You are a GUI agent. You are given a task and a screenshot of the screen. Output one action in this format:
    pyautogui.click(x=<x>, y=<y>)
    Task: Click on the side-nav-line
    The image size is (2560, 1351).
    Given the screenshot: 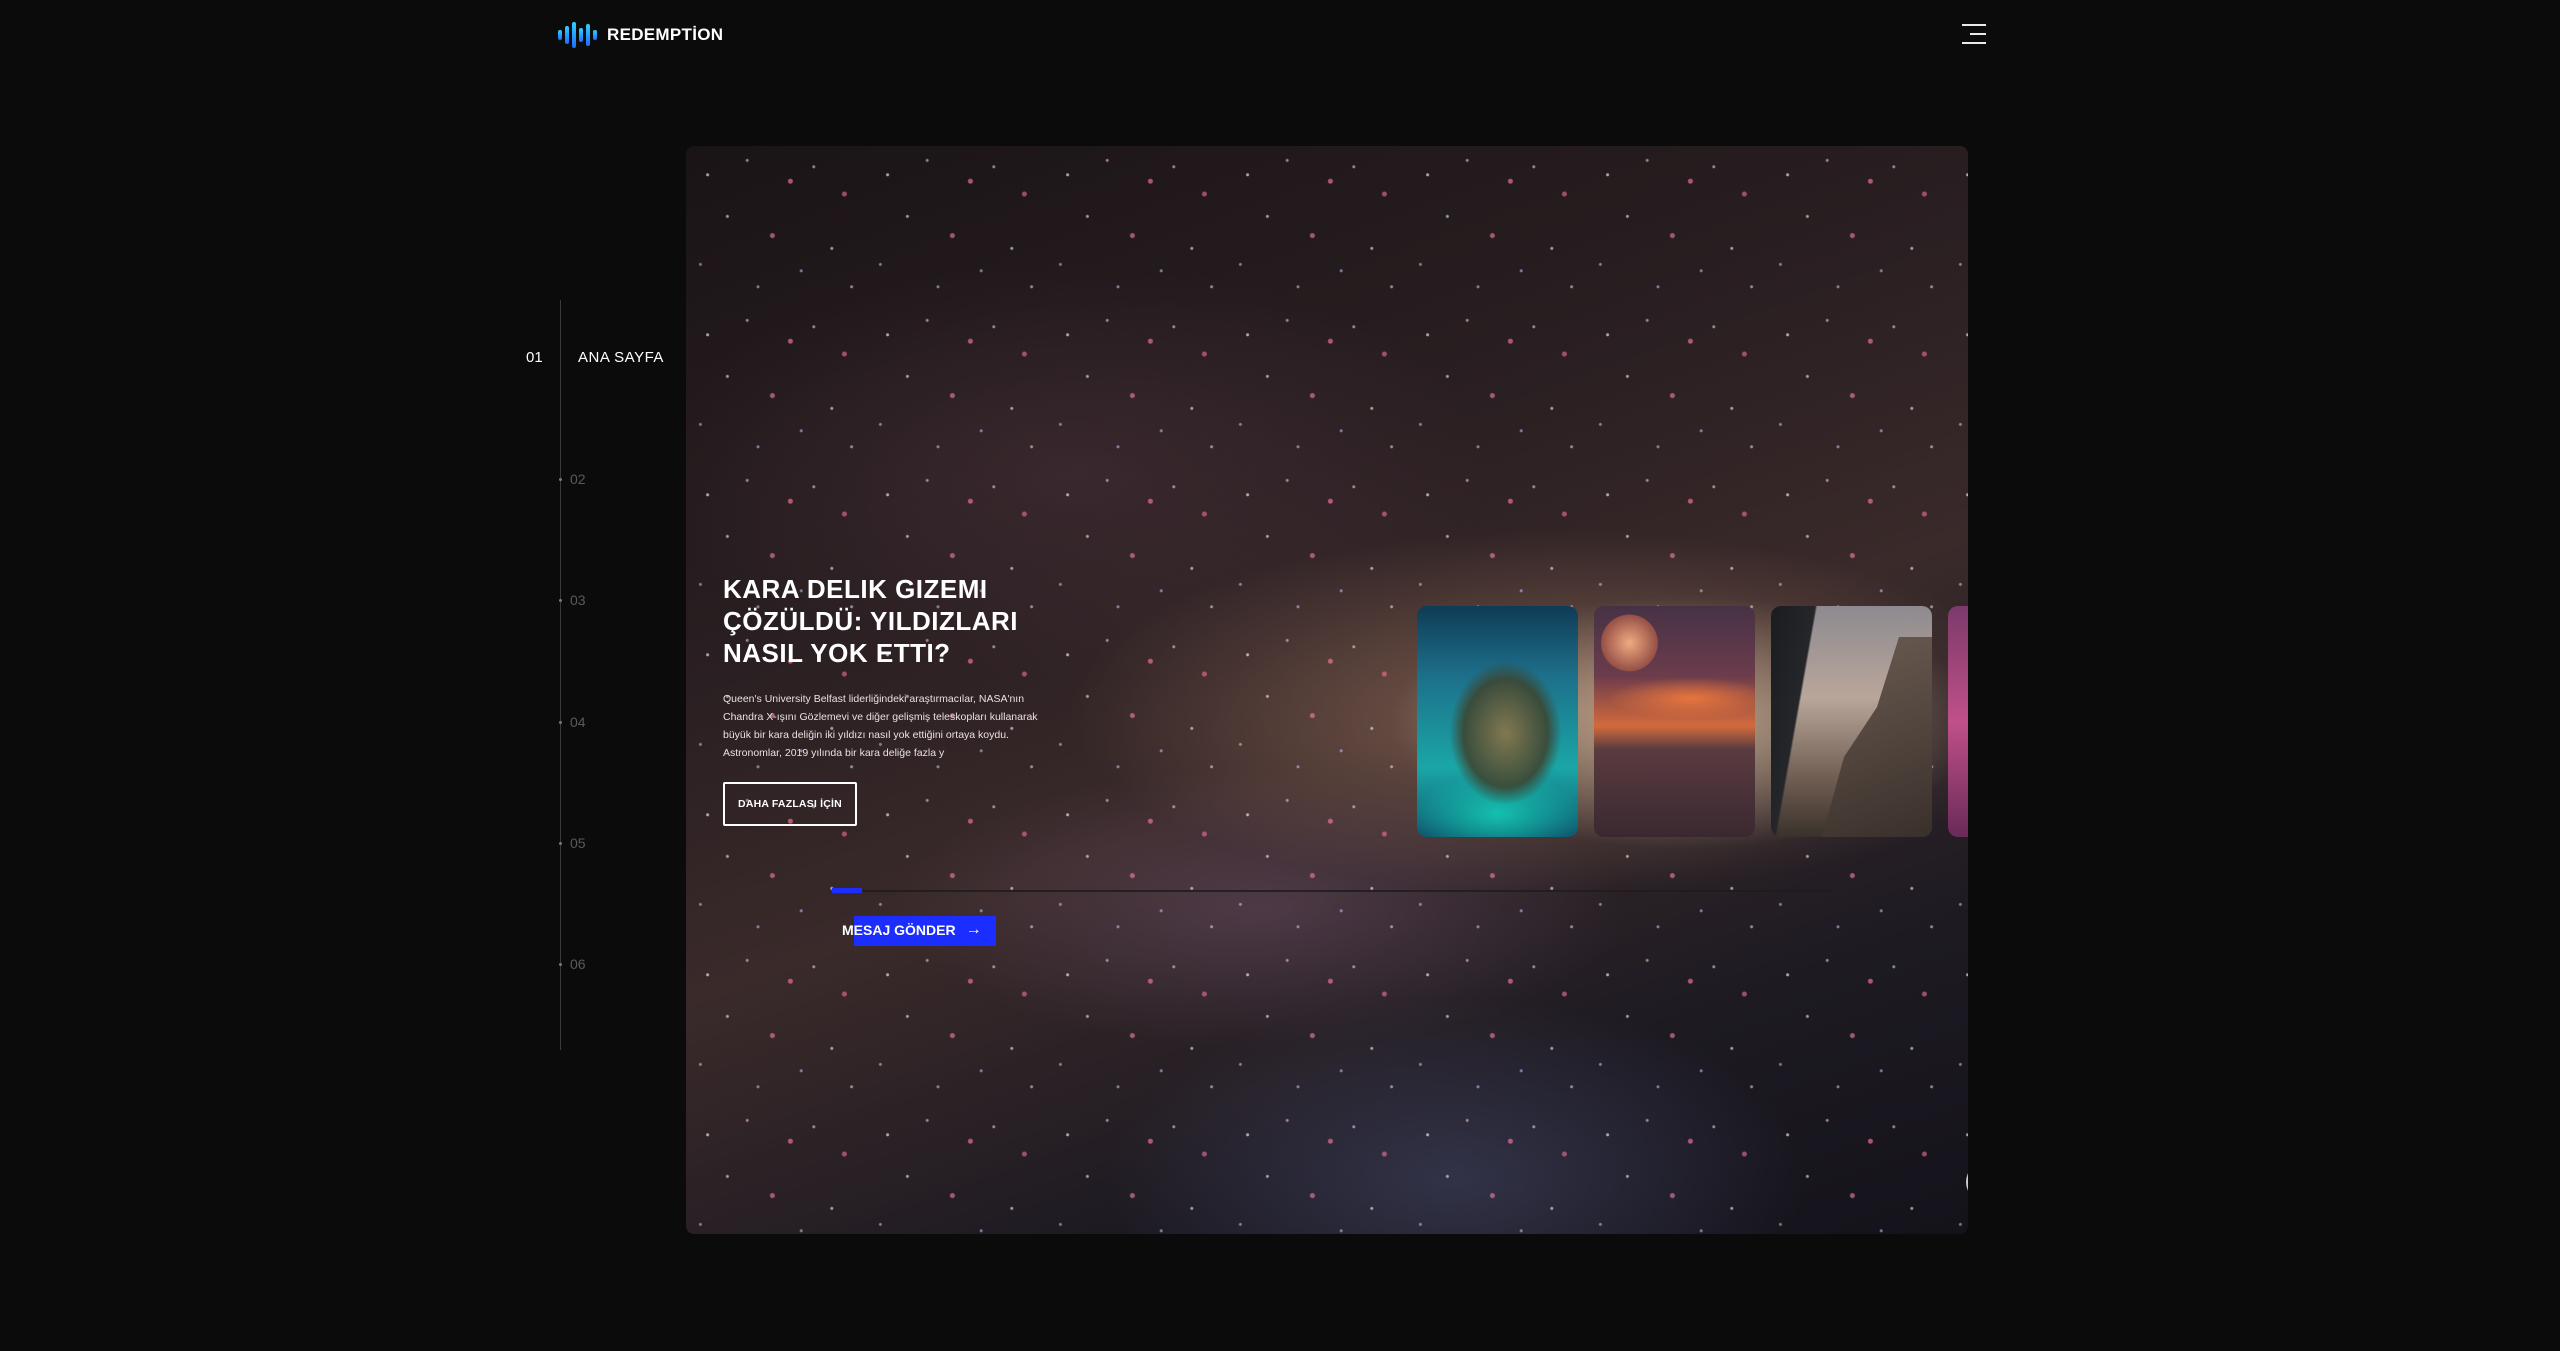 What is the action you would take?
    pyautogui.click(x=560, y=675)
    